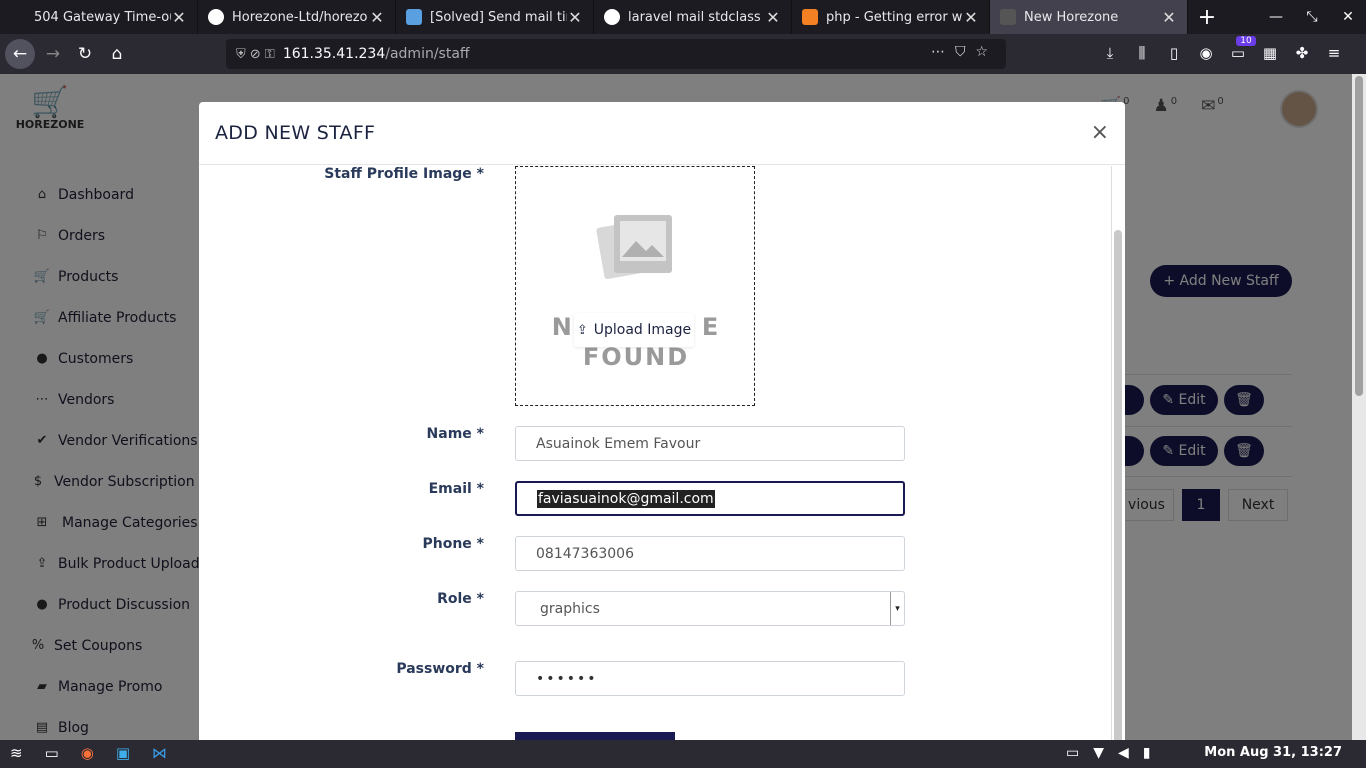 The height and width of the screenshot is (768, 1366). Describe the element at coordinates (159, 753) in the screenshot. I see `vscode-icon: ⋈` at that location.